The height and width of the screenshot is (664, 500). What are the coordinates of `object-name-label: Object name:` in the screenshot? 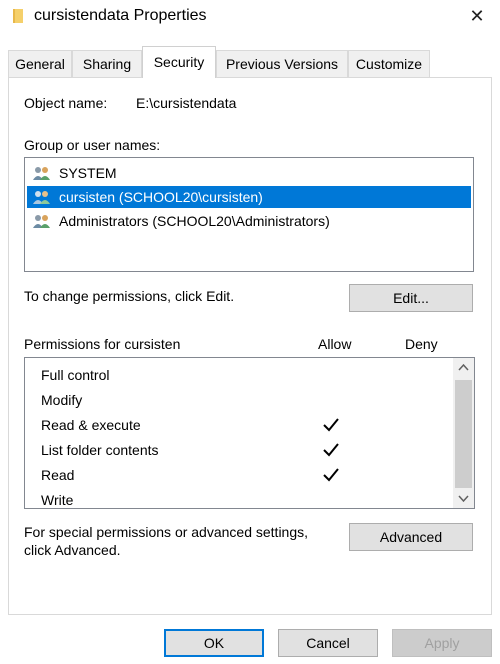 It's located at (66, 103).